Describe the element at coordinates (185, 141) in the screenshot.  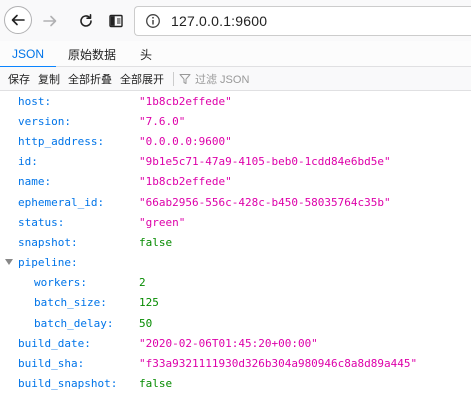
I see `json-value: "0.0.0.0:9600"` at that location.